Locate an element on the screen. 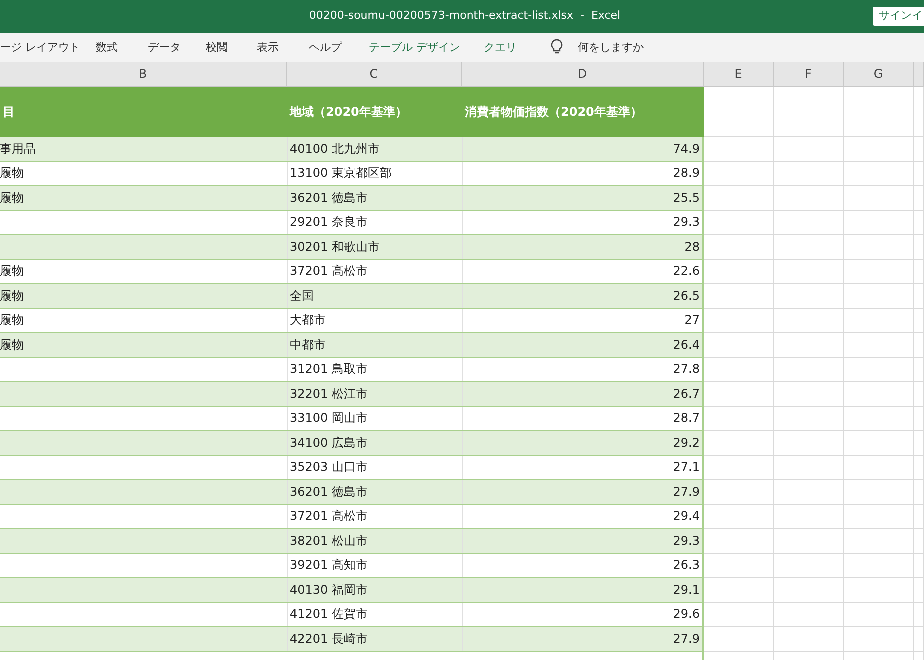 The width and height of the screenshot is (924, 660). ribbon-tab: 数式 is located at coordinates (107, 48).